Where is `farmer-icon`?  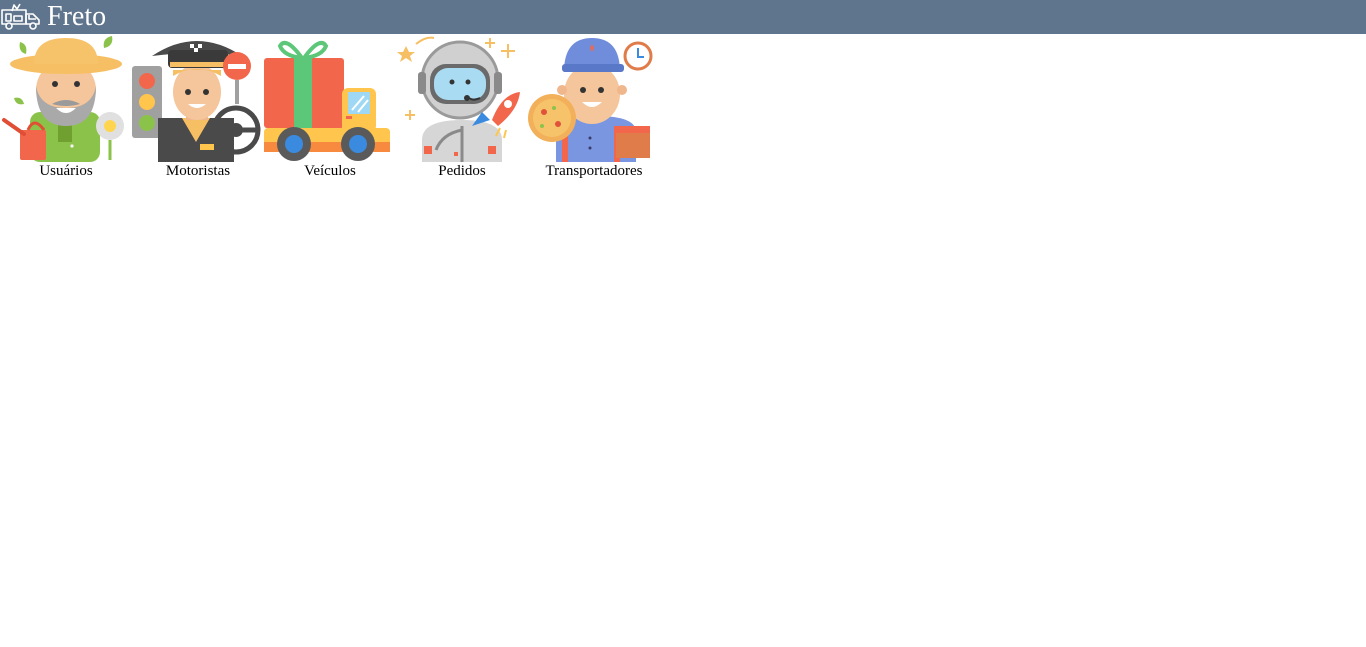
farmer-icon is located at coordinates (63, 99).